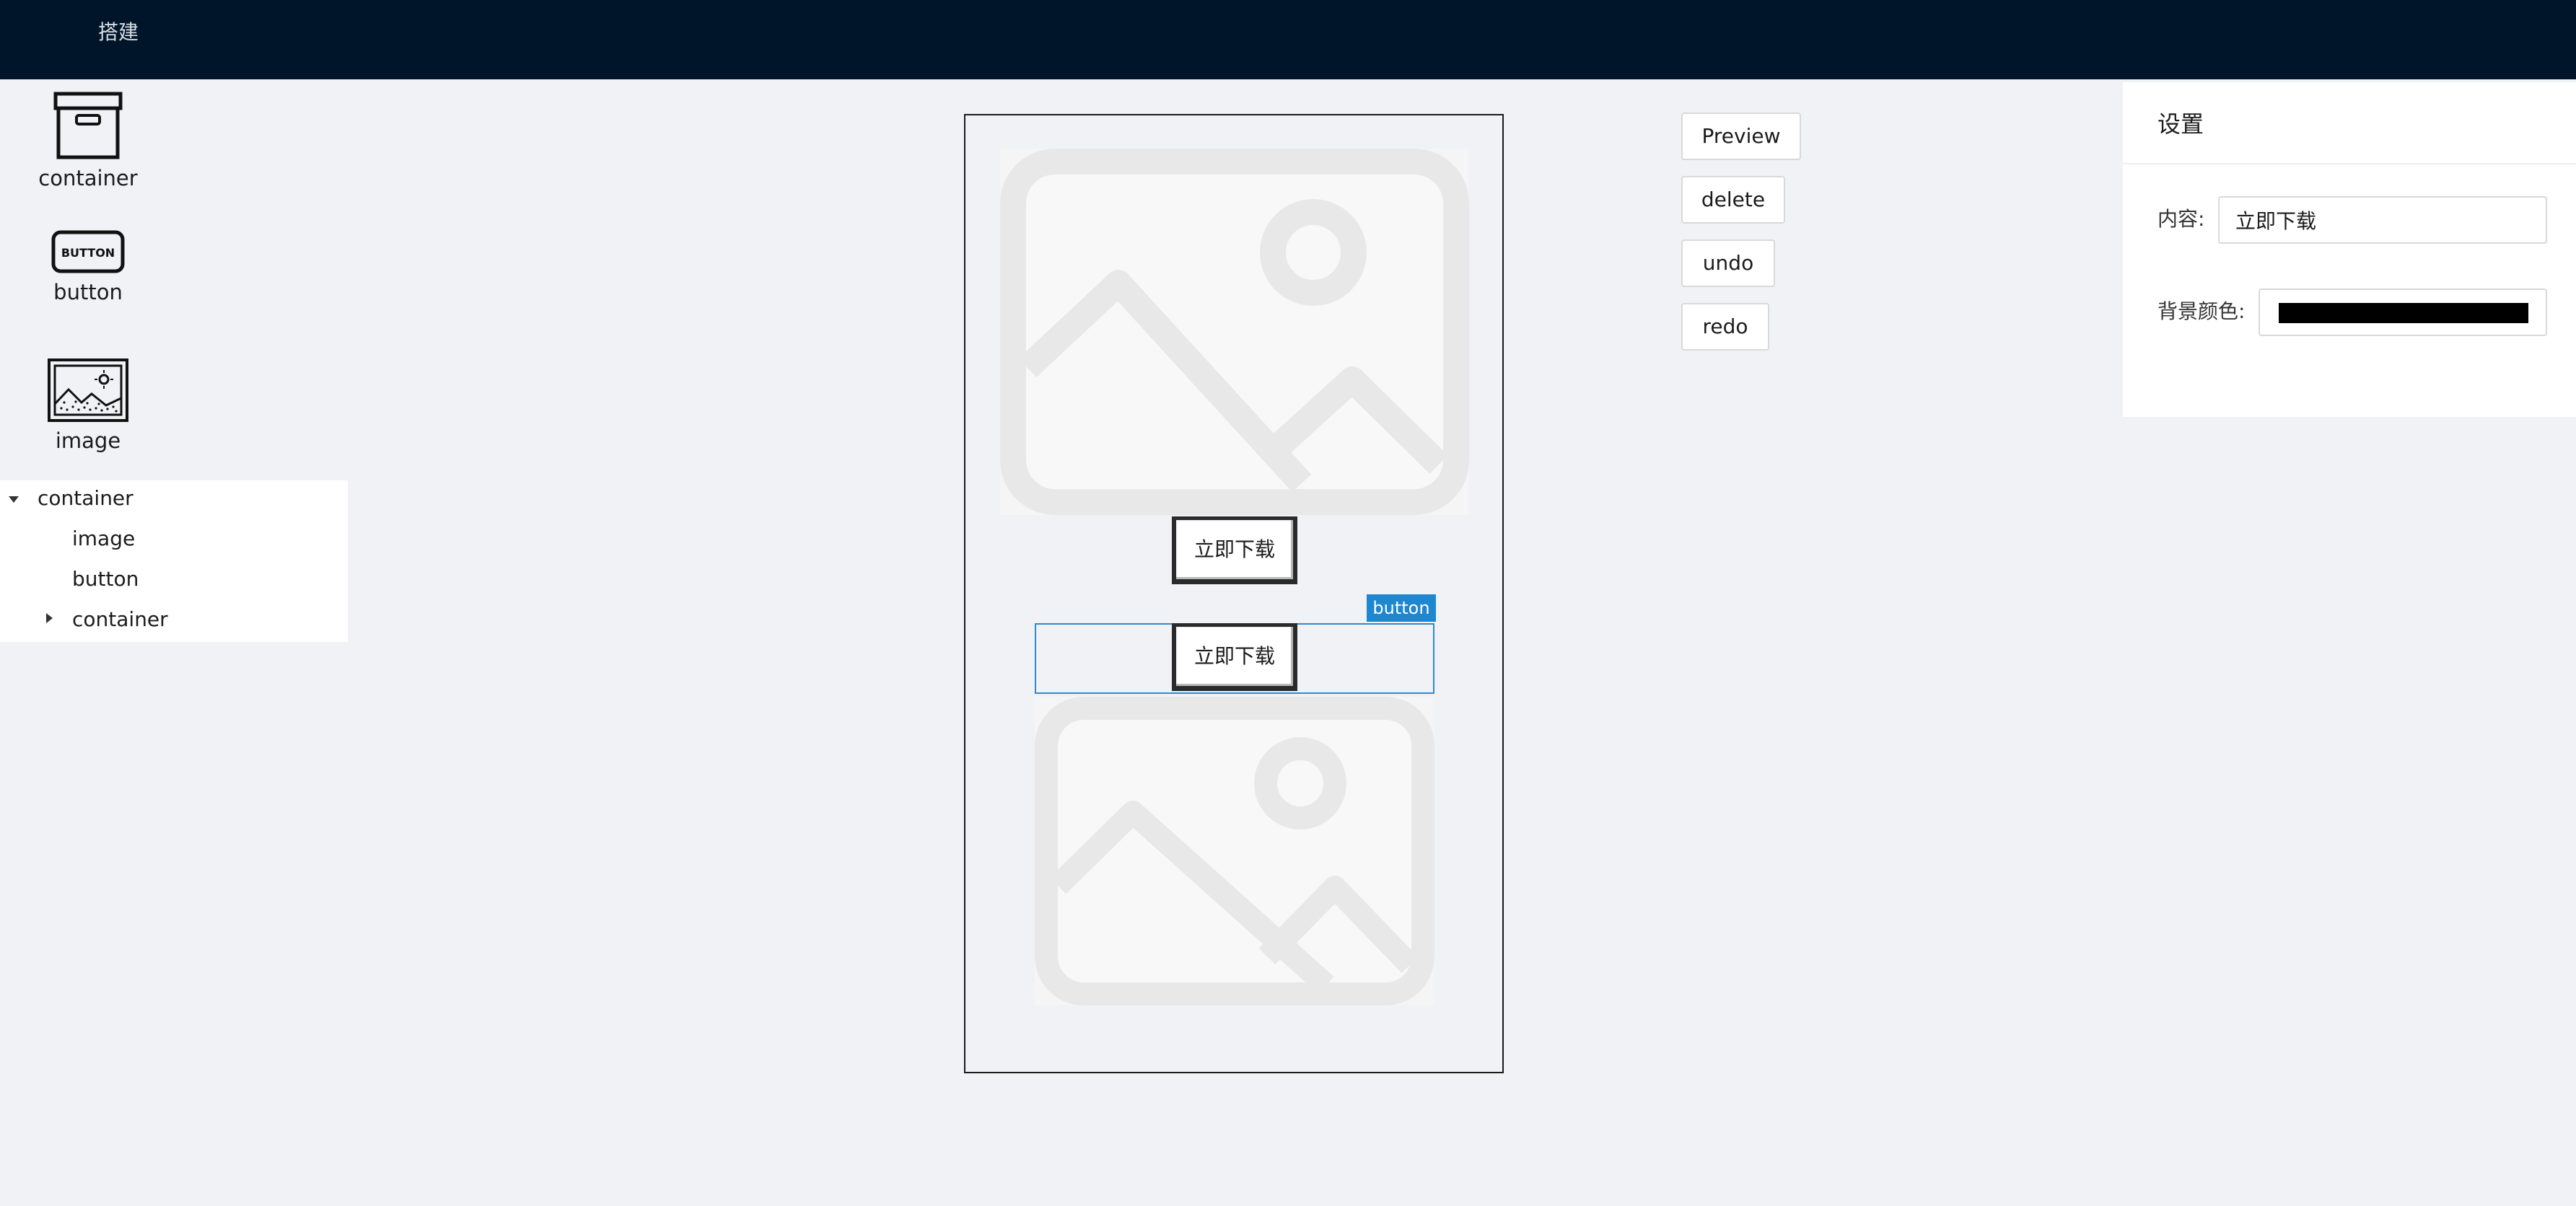 The width and height of the screenshot is (2576, 1206). I want to click on caret-right-icon, so click(49, 618).